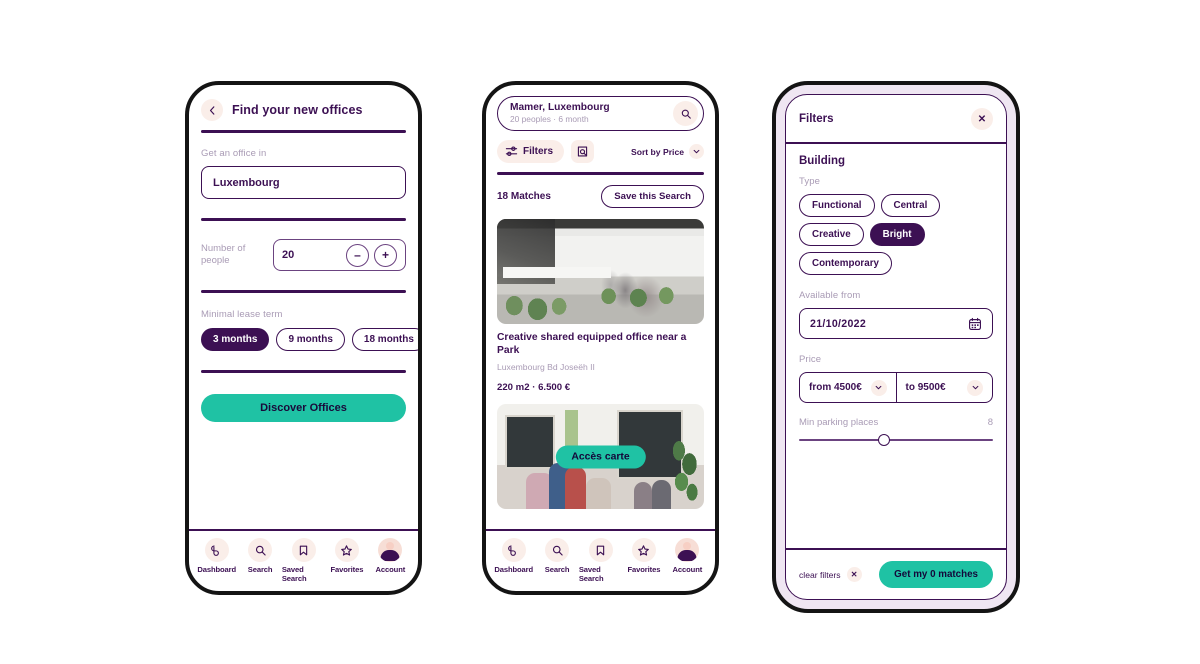 The image size is (1200, 664). I want to click on avatar-body, so click(687, 555).